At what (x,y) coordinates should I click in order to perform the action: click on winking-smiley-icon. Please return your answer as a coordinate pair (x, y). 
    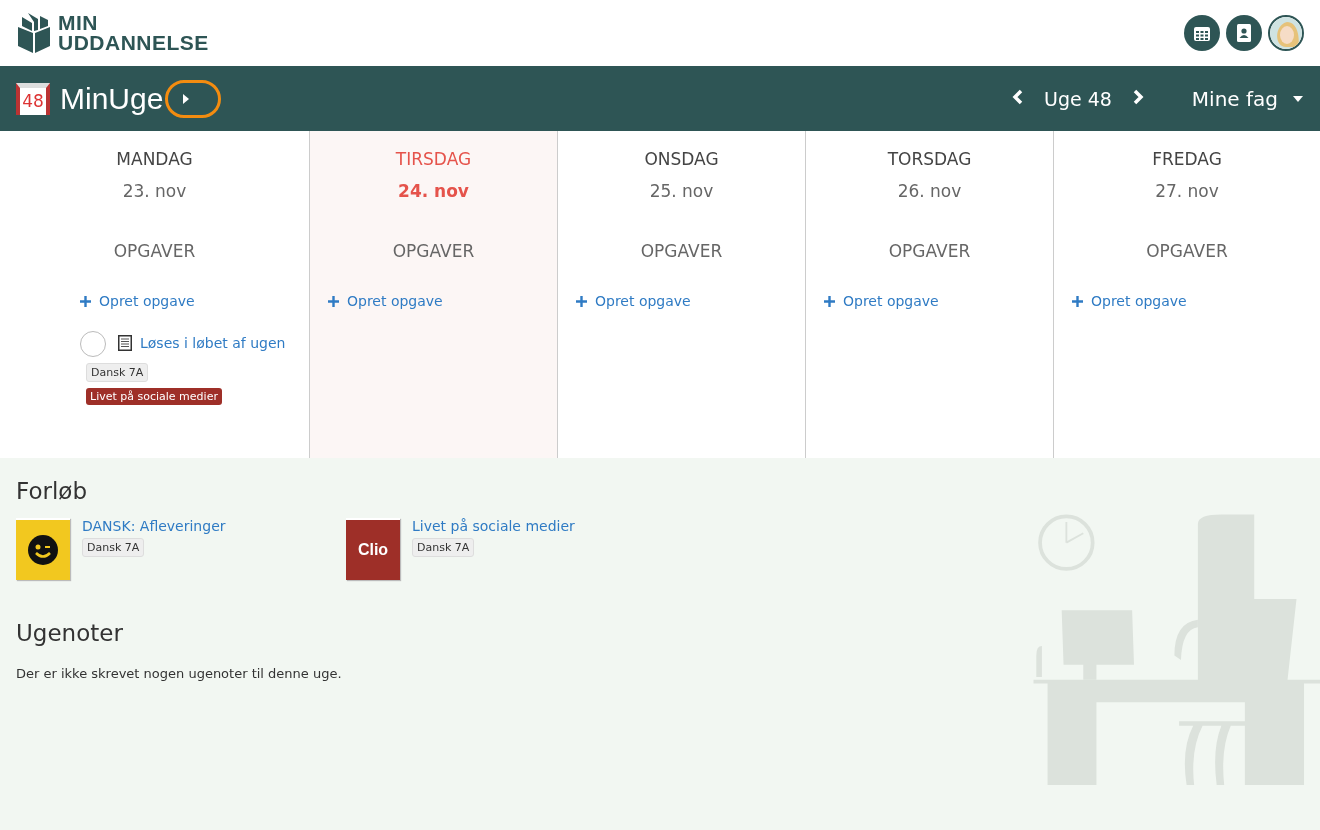
    Looking at the image, I should click on (43, 550).